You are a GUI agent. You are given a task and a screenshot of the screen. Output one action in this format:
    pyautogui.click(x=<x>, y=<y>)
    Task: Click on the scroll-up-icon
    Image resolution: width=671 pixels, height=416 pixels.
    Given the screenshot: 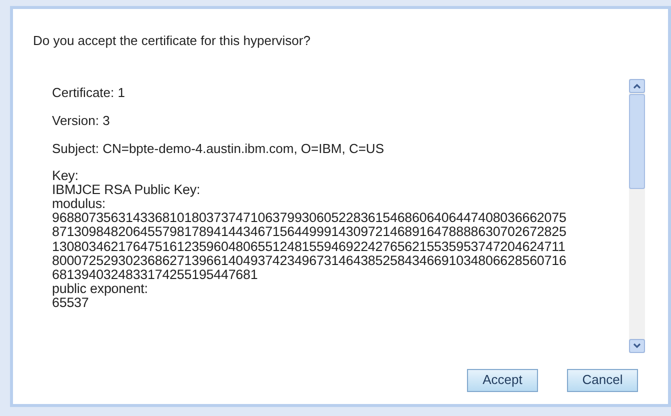 What is the action you would take?
    pyautogui.click(x=637, y=85)
    